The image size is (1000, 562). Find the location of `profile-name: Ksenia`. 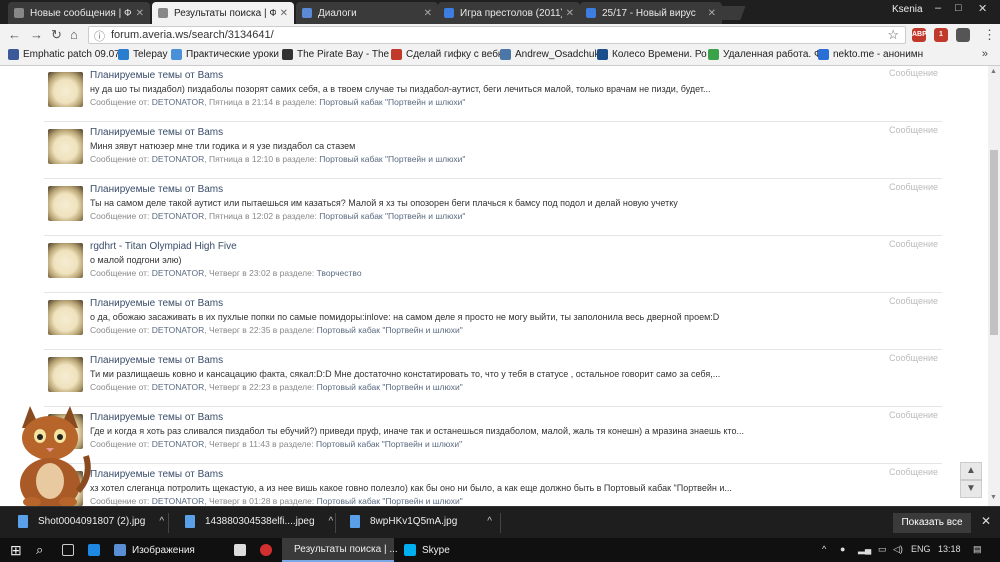

profile-name: Ksenia is located at coordinates (907, 9).